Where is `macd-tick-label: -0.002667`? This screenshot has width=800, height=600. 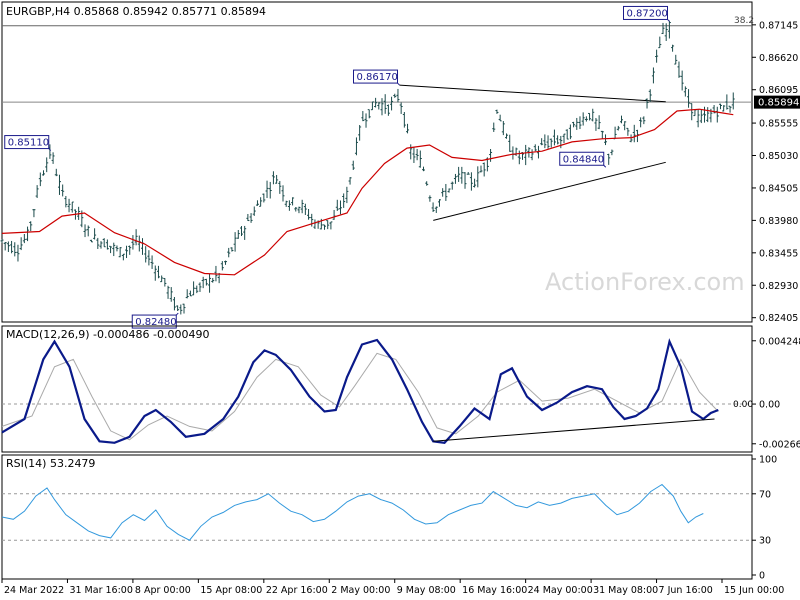
macd-tick-label: -0.002667 is located at coordinates (779, 444).